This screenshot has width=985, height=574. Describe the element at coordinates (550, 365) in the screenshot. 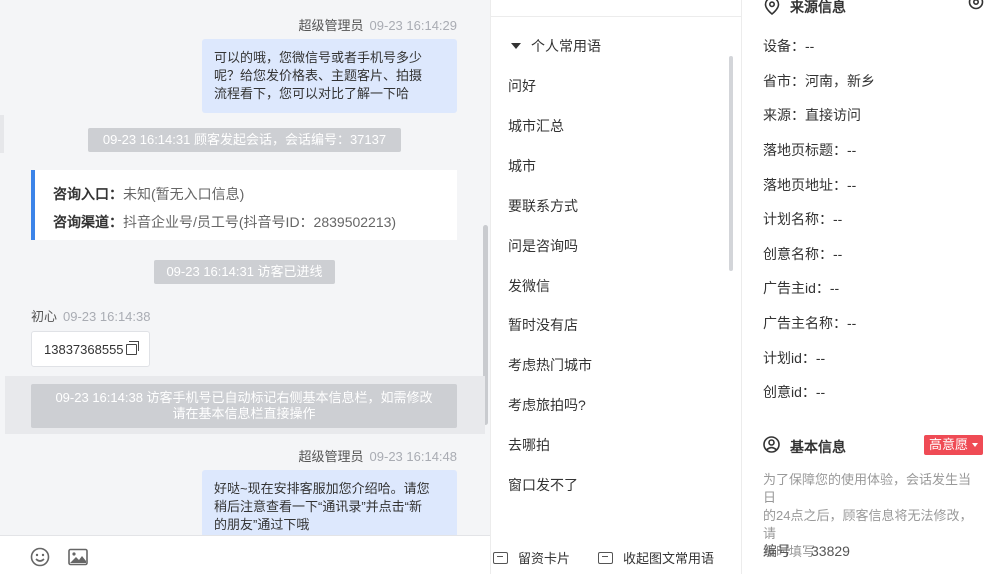

I see `phrase-item: 考虑热门城市` at that location.